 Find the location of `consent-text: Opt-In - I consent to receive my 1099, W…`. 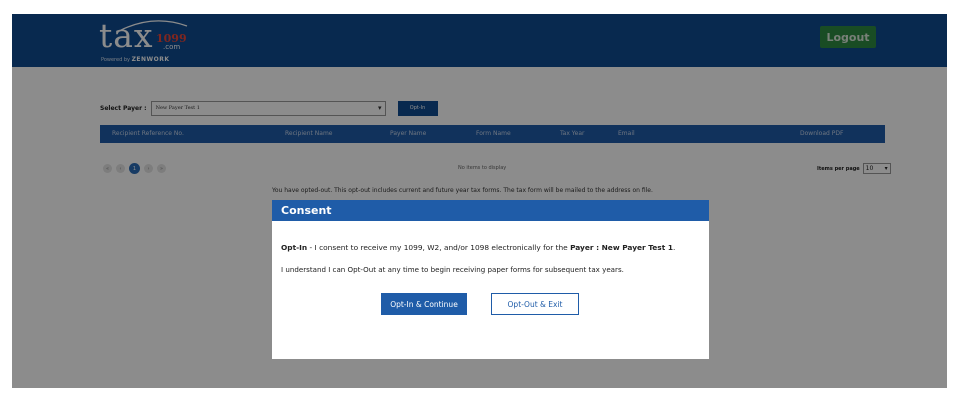

consent-text: Opt-In - I consent to receive my 1099, W… is located at coordinates (478, 247).